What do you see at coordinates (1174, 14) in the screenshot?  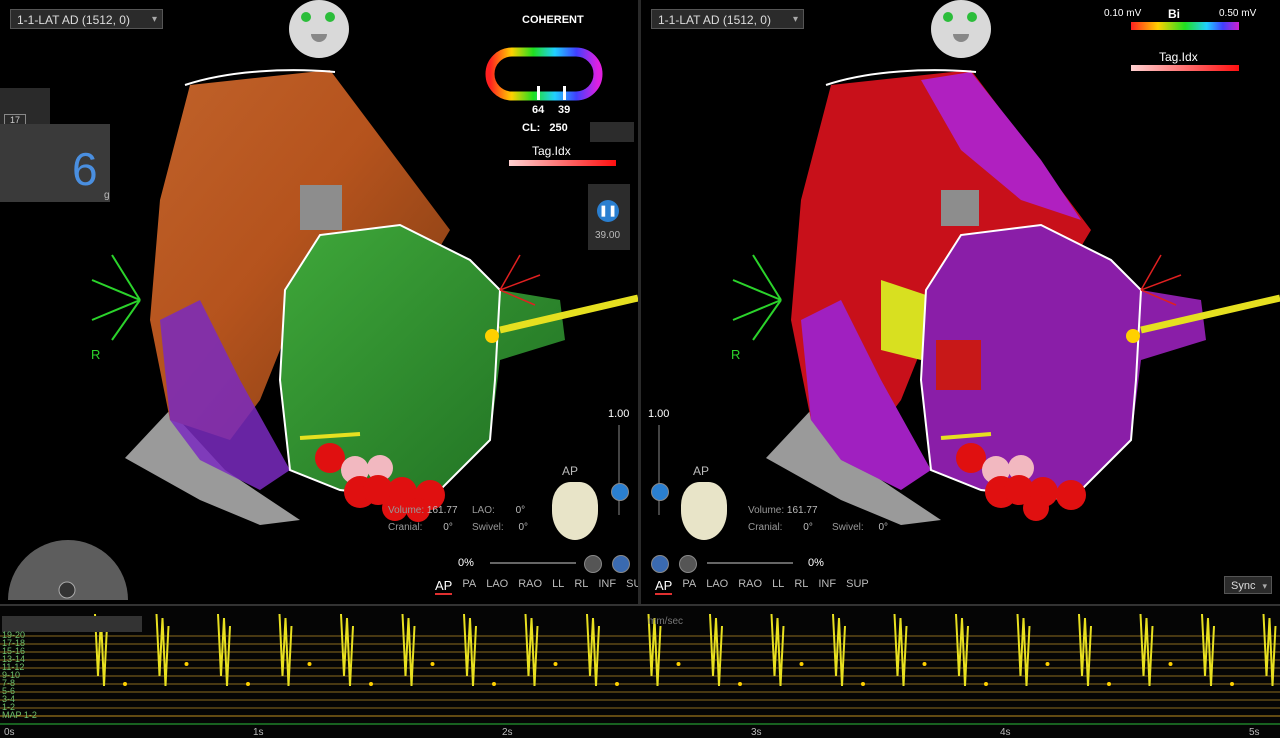 I see `scale-label: Bi` at bounding box center [1174, 14].